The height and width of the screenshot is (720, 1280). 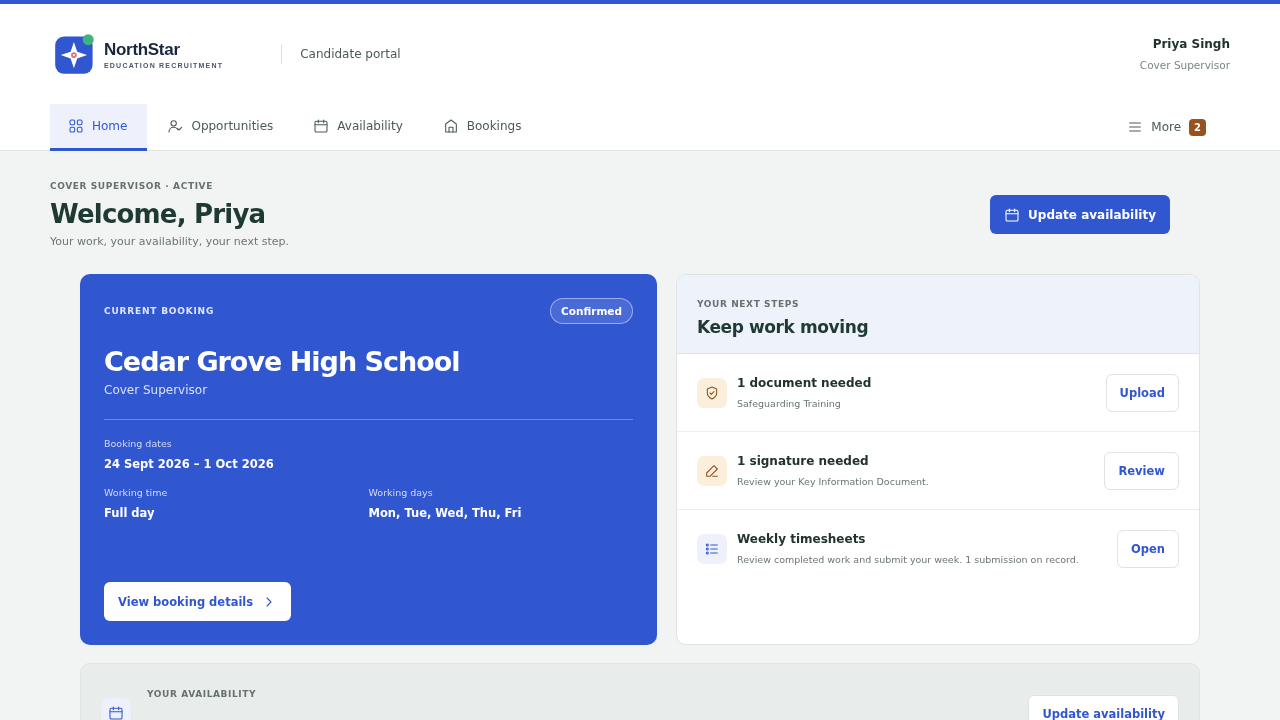 I want to click on menu-icon, so click(x=1135, y=127).